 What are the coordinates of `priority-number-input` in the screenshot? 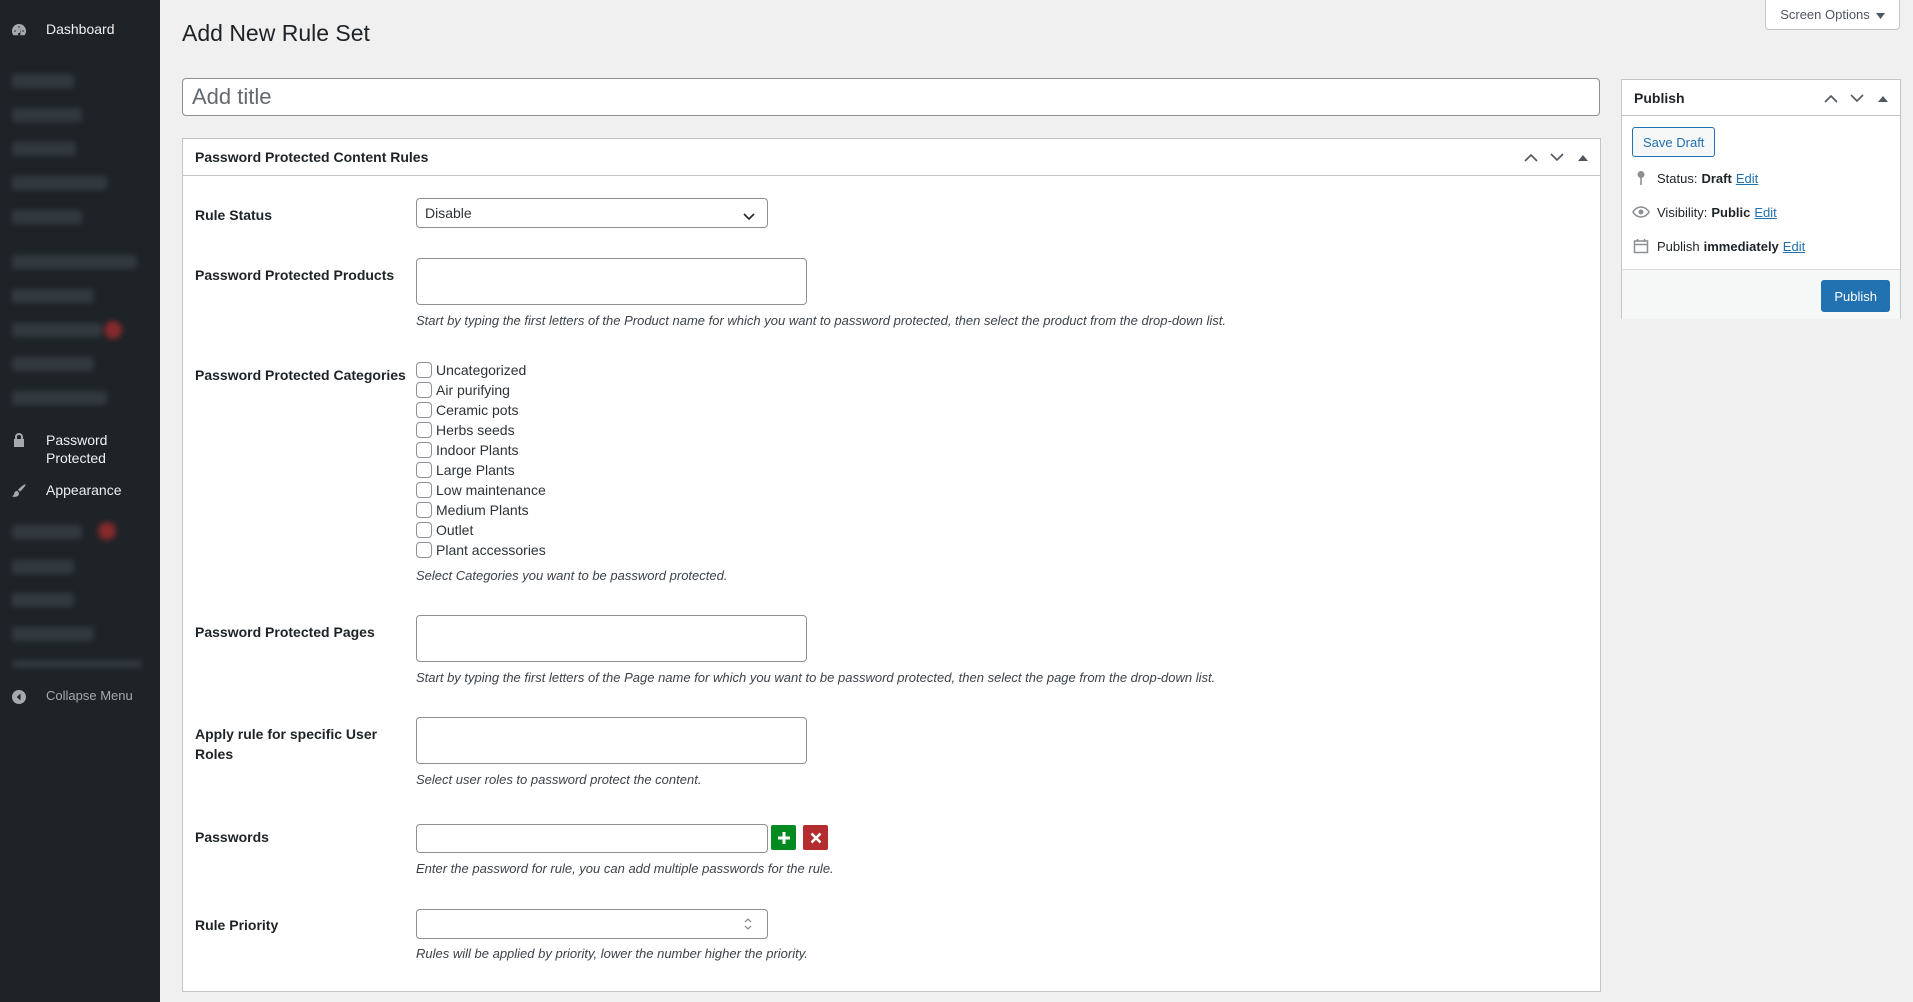 It's located at (592, 924).